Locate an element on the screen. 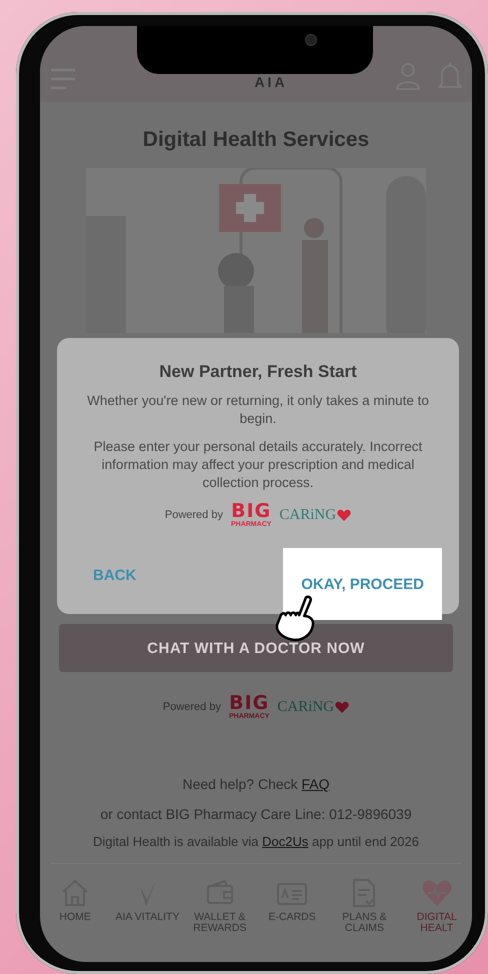 This screenshot has width=488, height=974. dialog-message: Please enter your personal details accurately. Incorrect information may affect your prescription and medical collection process. is located at coordinates (258, 465).